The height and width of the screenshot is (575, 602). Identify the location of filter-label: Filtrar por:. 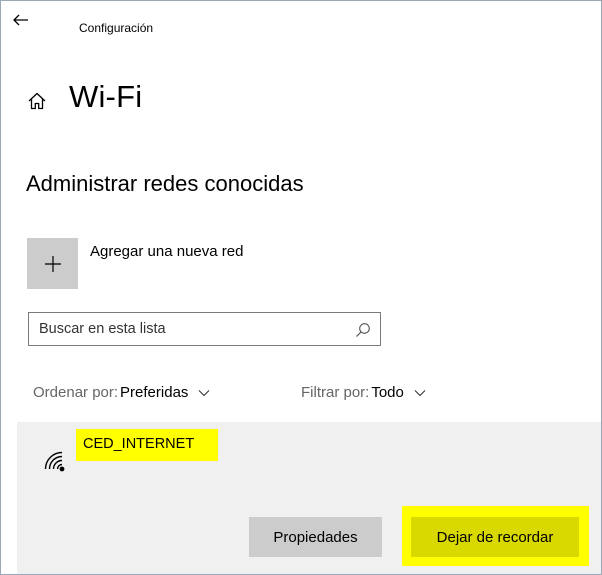
(335, 392).